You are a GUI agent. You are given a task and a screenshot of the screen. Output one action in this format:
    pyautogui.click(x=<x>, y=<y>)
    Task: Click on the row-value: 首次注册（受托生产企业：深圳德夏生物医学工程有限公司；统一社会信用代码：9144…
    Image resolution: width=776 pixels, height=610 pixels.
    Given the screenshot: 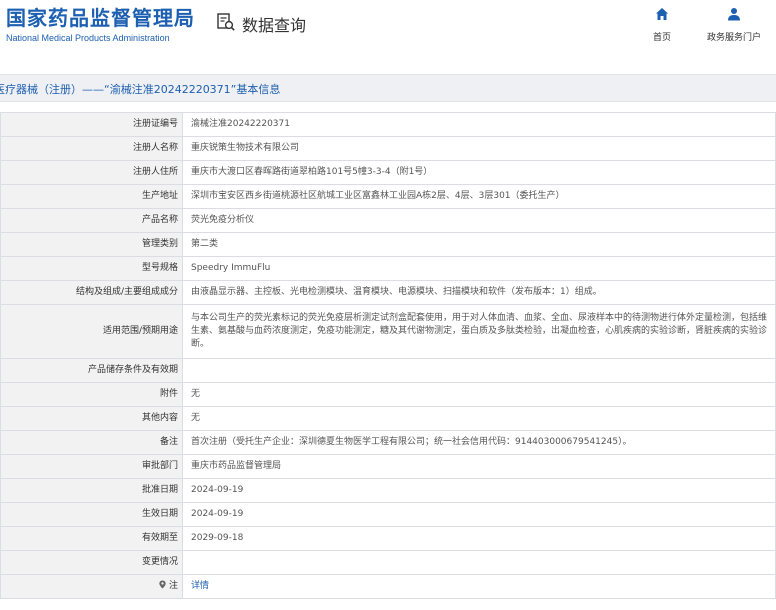 What is the action you would take?
    pyautogui.click(x=479, y=442)
    